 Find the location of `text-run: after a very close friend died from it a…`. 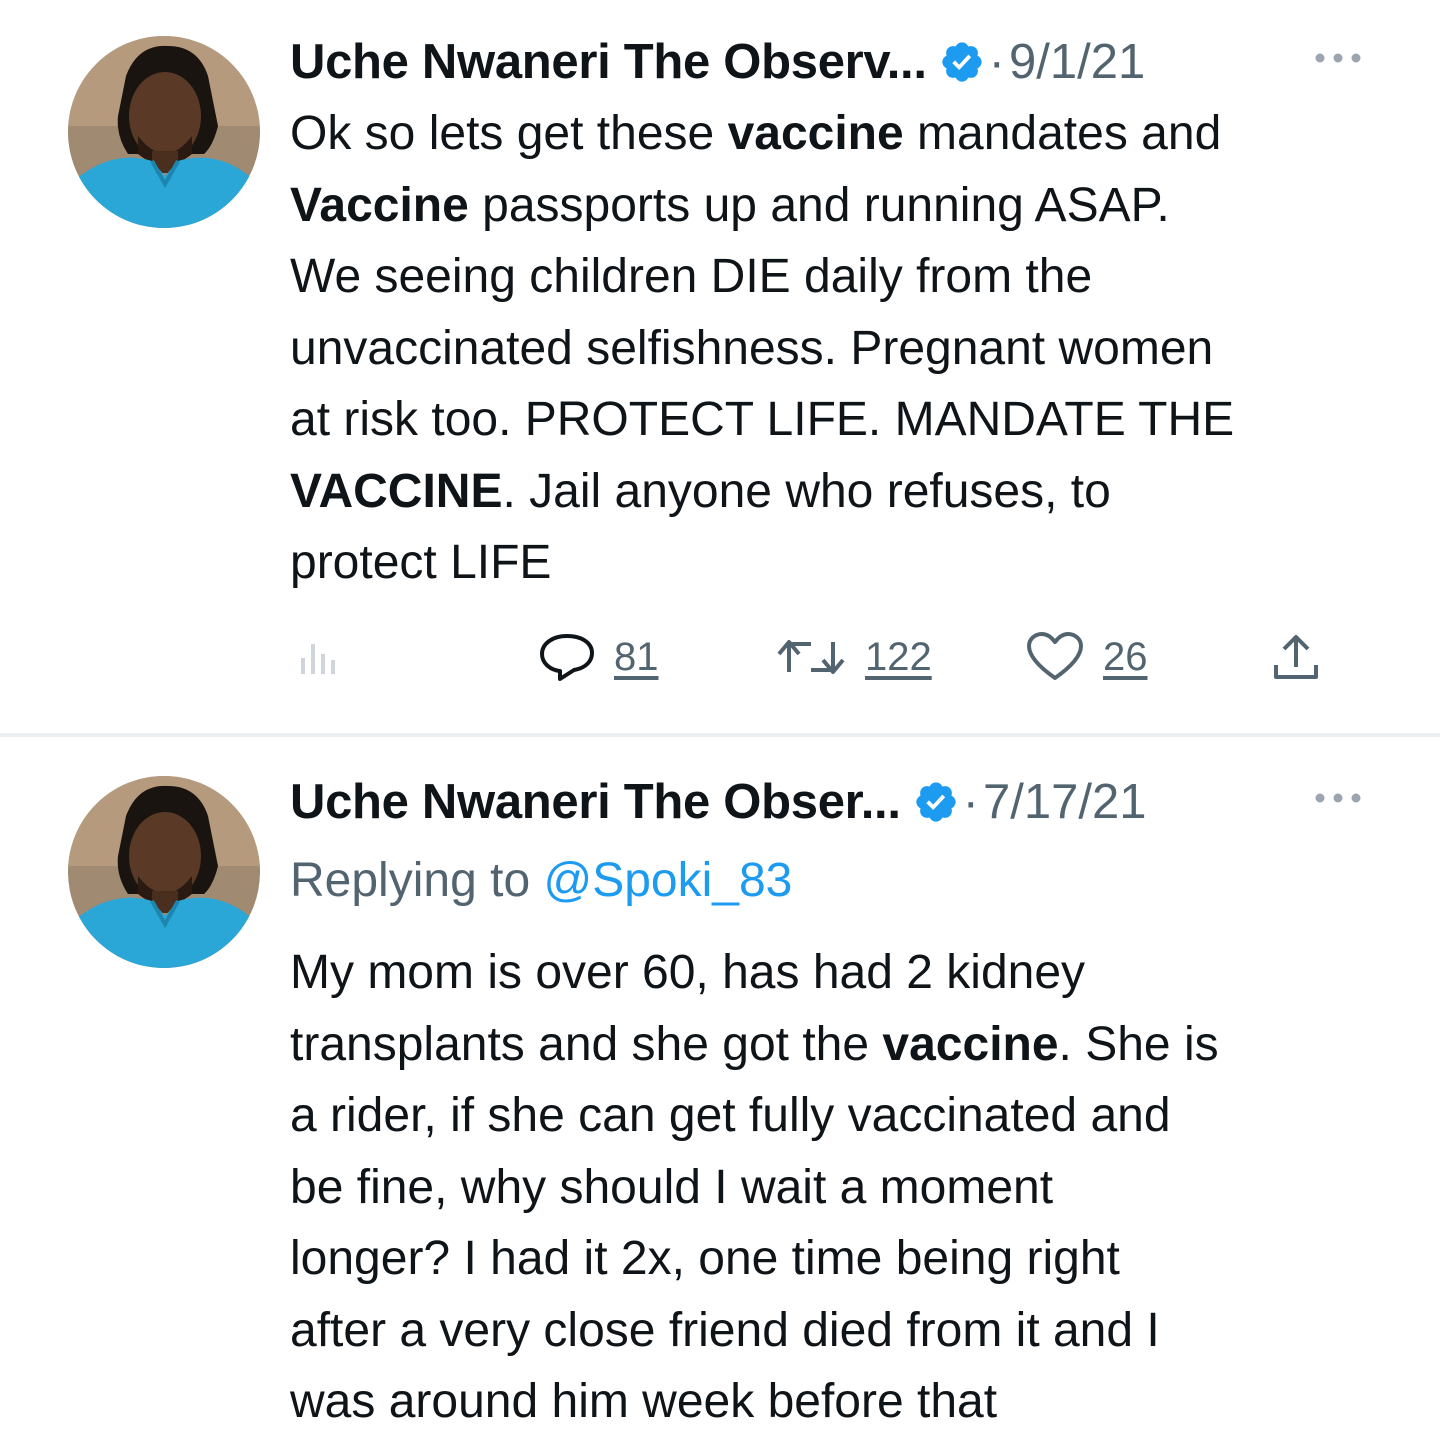

text-run: after a very close friend died from it a… is located at coordinates (725, 1330).